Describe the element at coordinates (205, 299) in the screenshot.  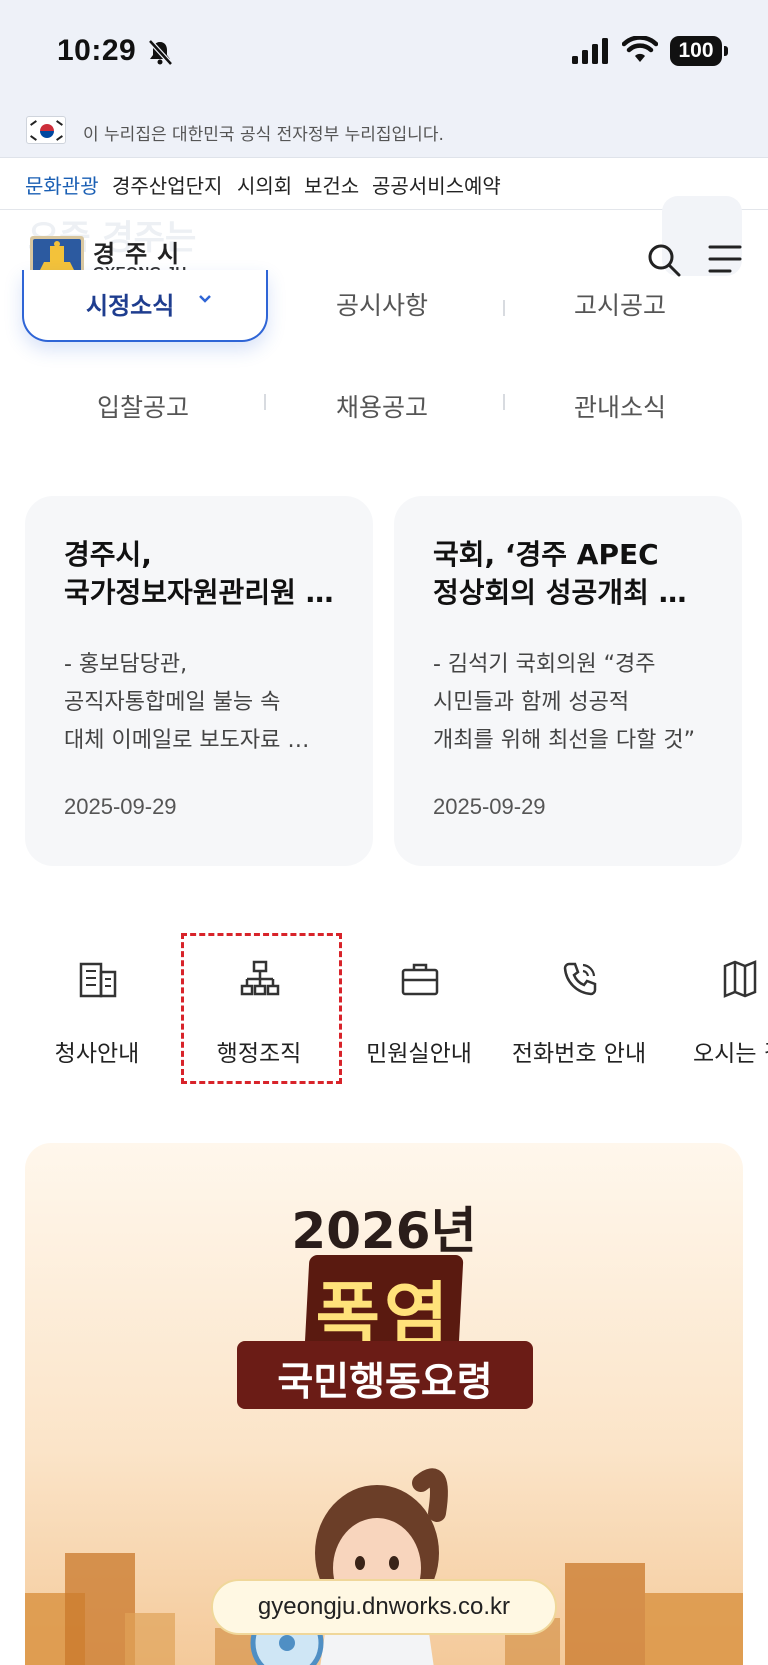
I see `chevron-down-icon` at that location.